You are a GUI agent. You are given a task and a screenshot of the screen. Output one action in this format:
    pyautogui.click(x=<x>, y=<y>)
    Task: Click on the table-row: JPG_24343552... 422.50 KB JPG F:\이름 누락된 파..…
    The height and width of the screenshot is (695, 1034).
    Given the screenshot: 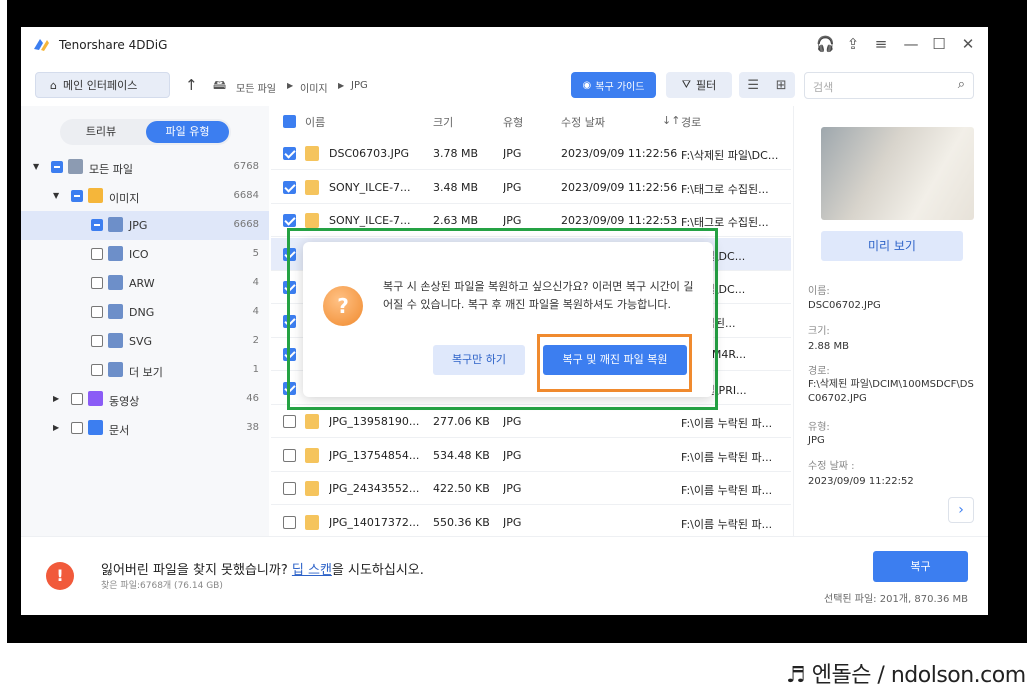 What is the action you would take?
    pyautogui.click(x=531, y=488)
    